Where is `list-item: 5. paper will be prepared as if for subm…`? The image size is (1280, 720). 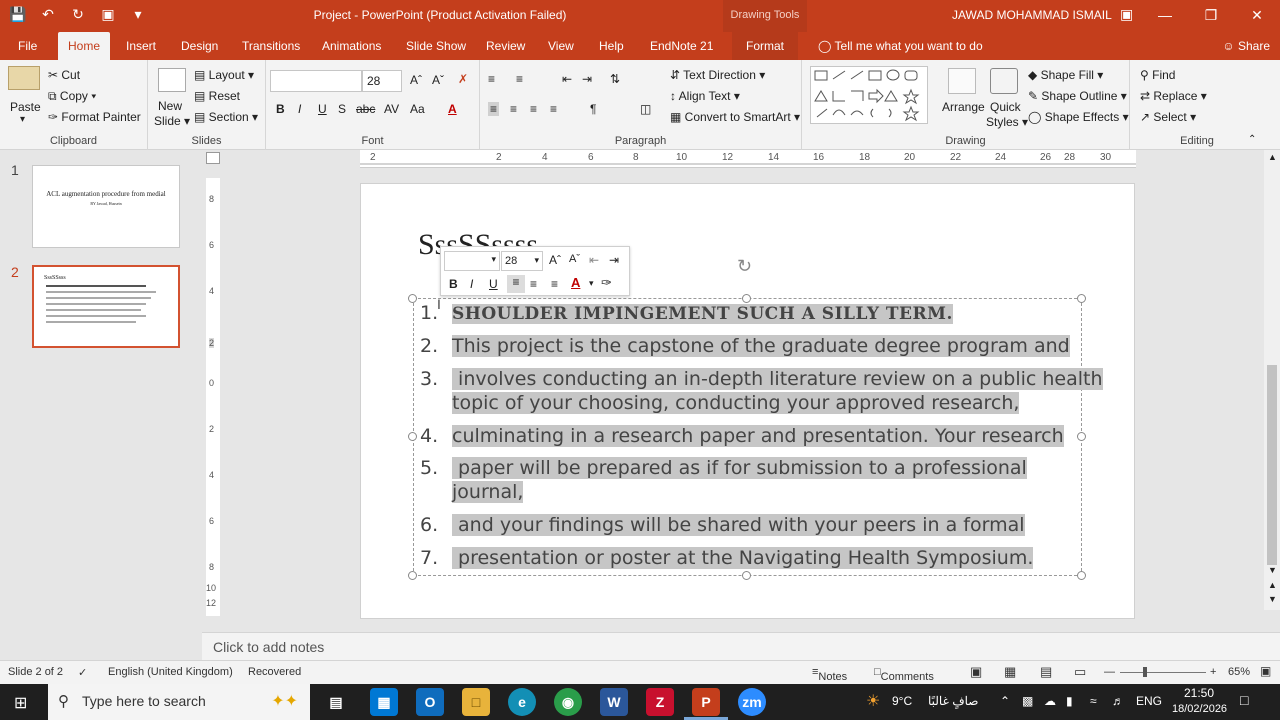 list-item: 5. paper will be prepared as if for subm… is located at coordinates (723, 468).